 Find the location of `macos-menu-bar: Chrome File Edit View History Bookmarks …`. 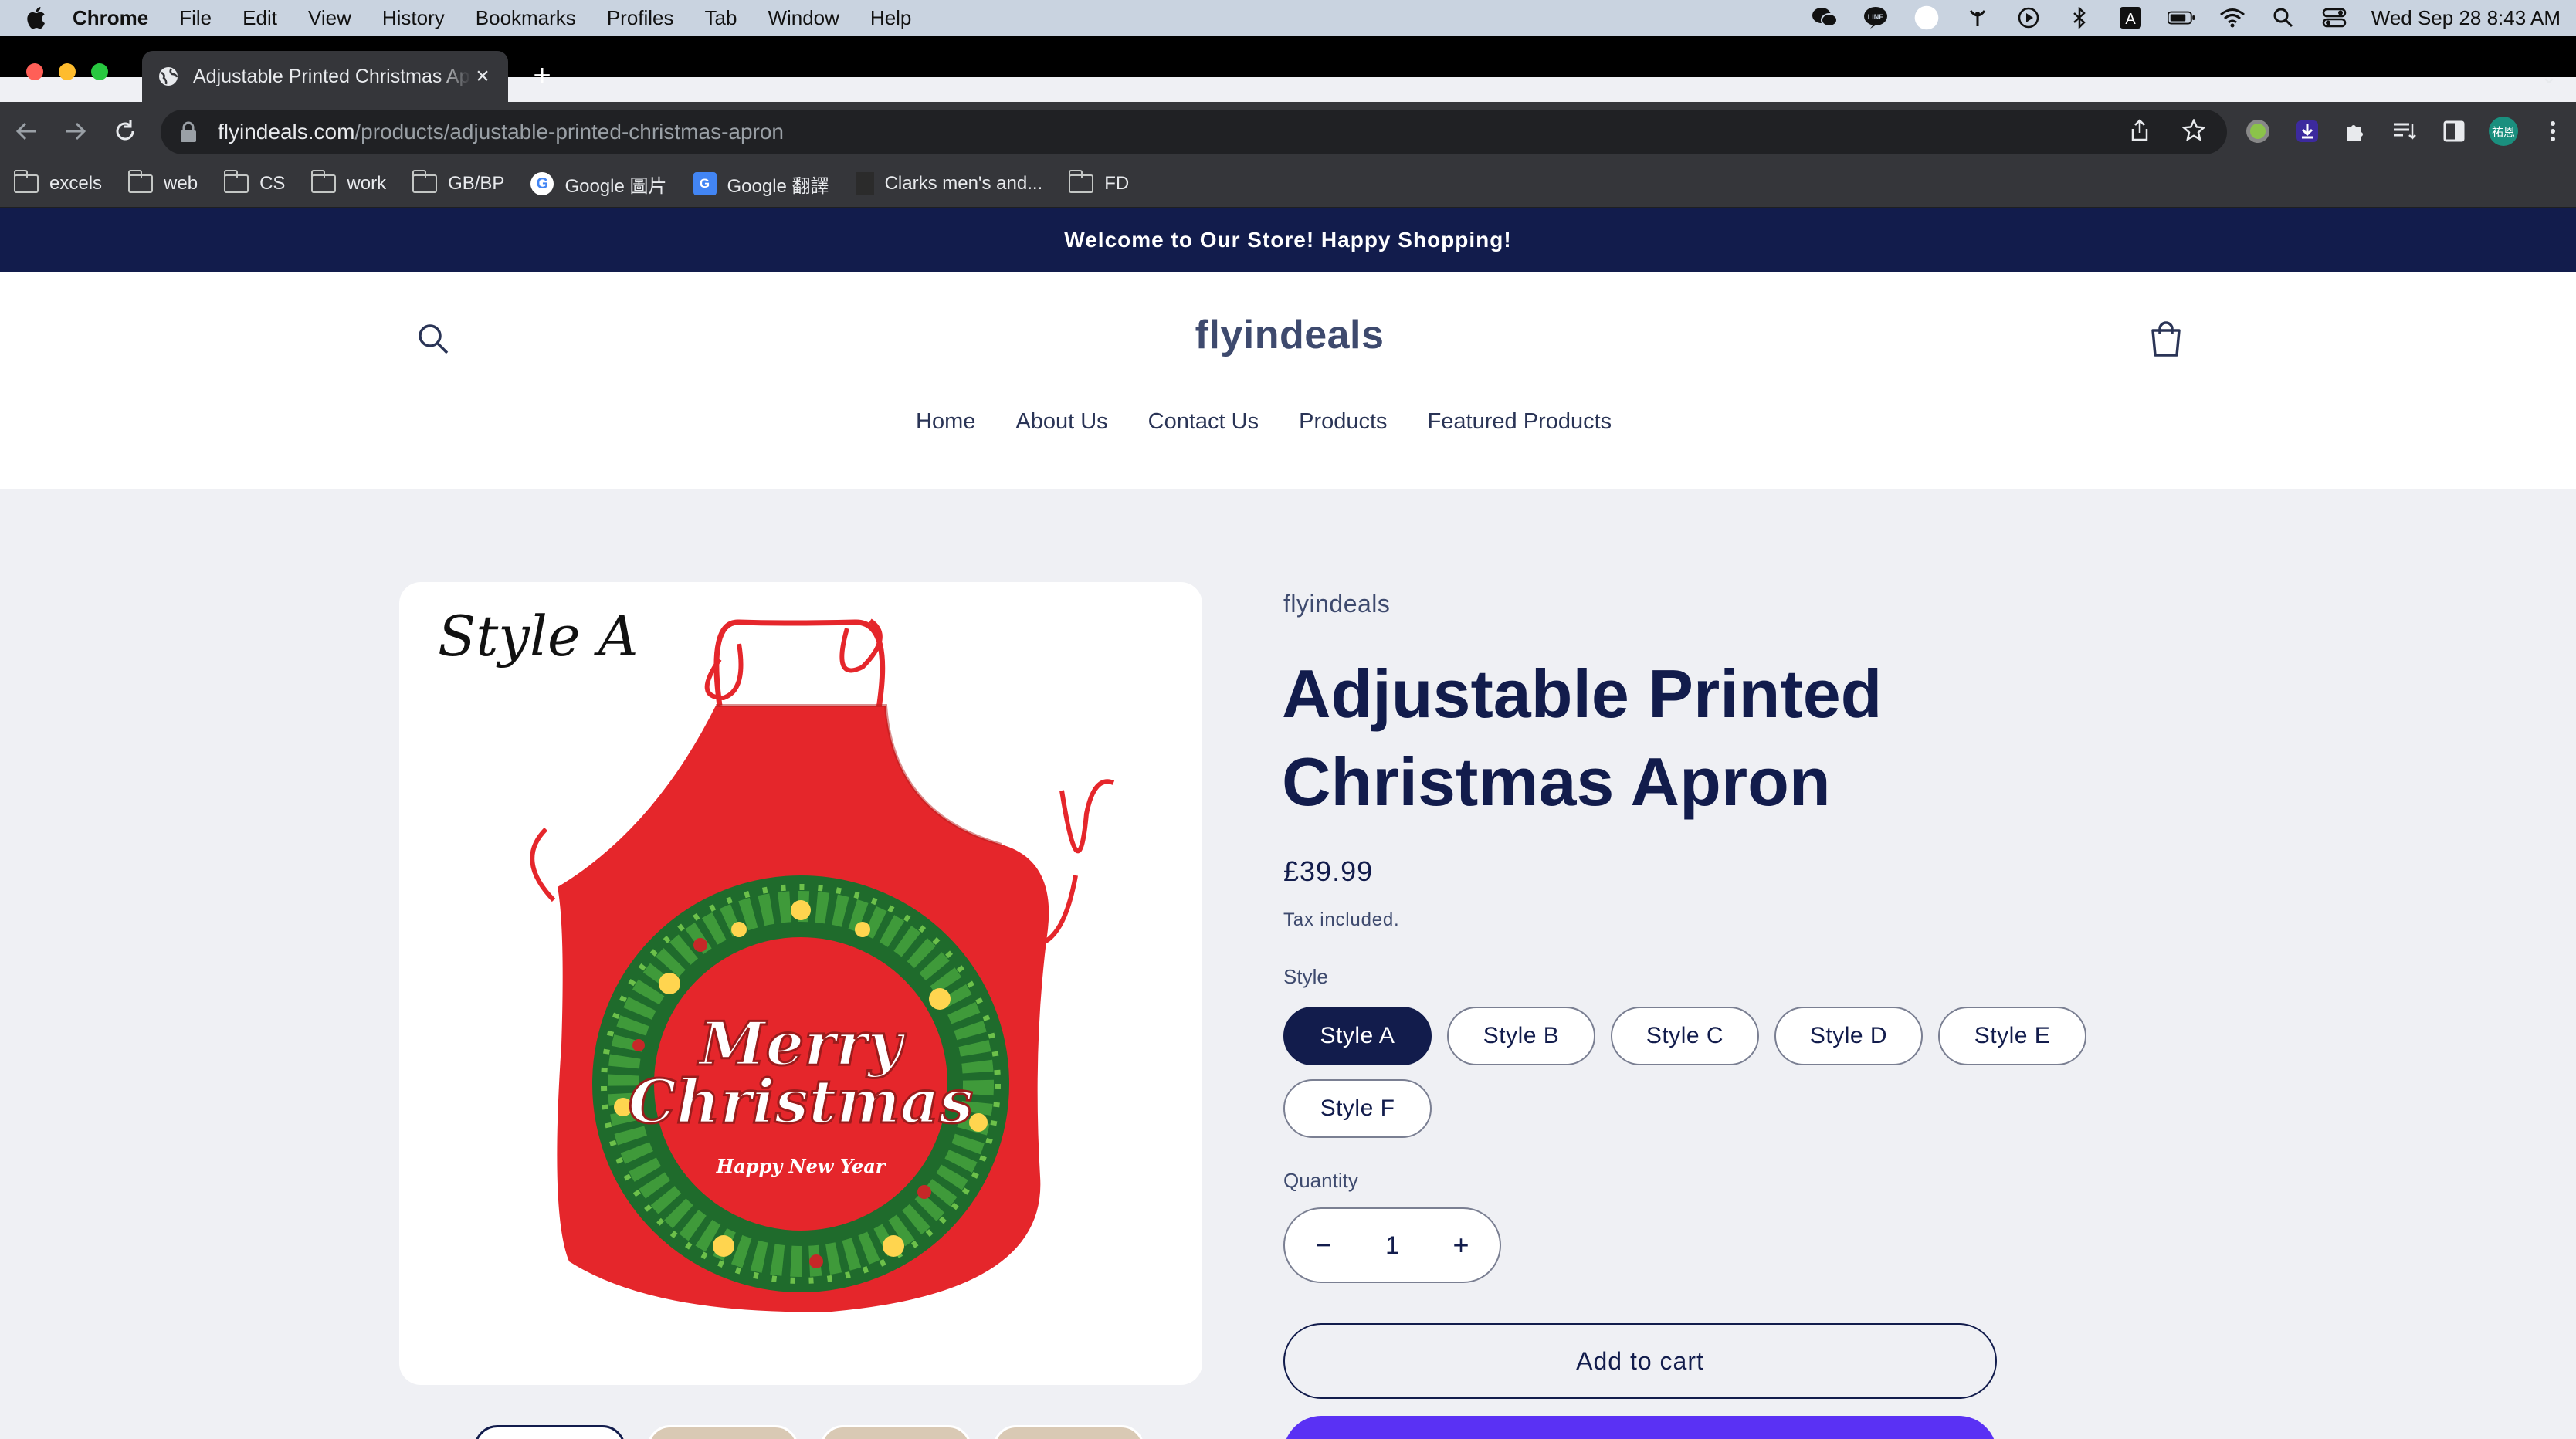

macos-menu-bar: Chrome File Edit View History Bookmarks … is located at coordinates (1288, 18).